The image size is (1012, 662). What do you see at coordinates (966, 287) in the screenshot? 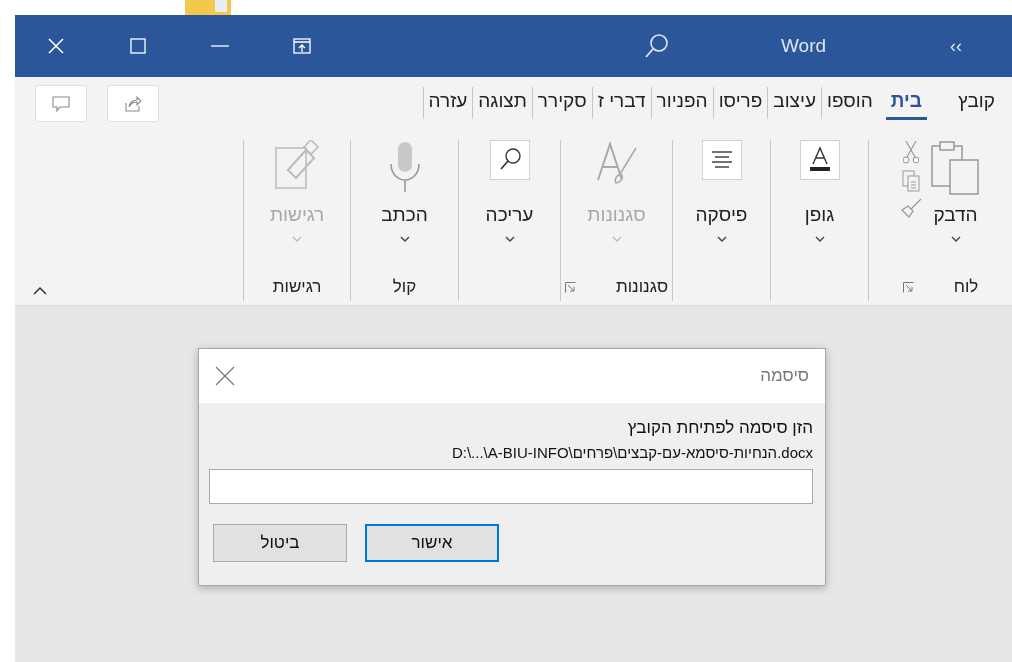
I see `group-label: לוח` at bounding box center [966, 287].